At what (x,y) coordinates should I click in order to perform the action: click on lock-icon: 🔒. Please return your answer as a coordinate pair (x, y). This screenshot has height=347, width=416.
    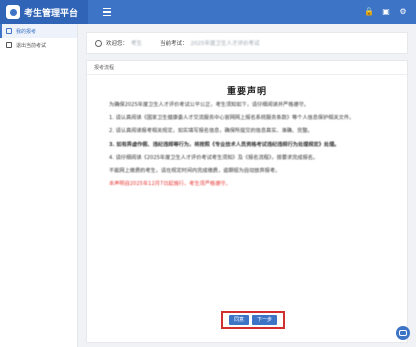
    Looking at the image, I should click on (369, 12).